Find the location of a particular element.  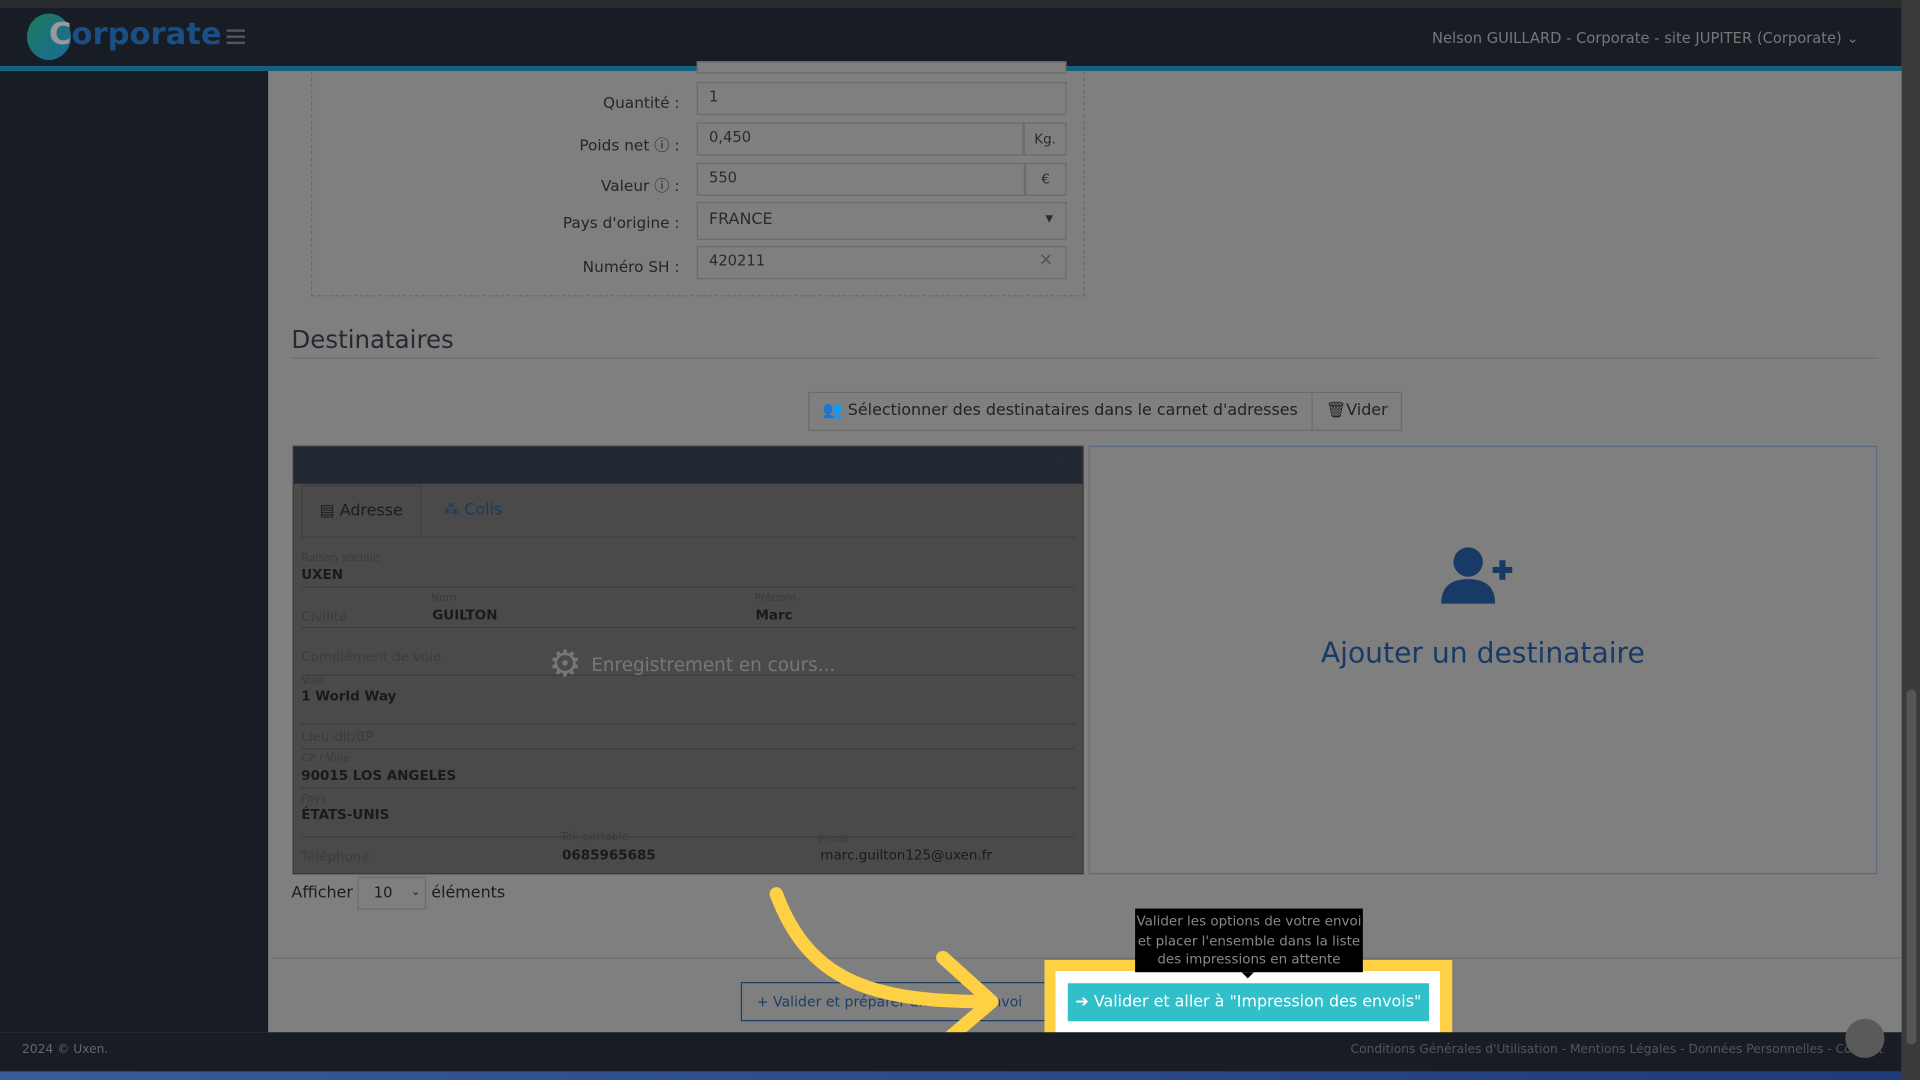

street-value: 1 World Way is located at coordinates (348, 696).